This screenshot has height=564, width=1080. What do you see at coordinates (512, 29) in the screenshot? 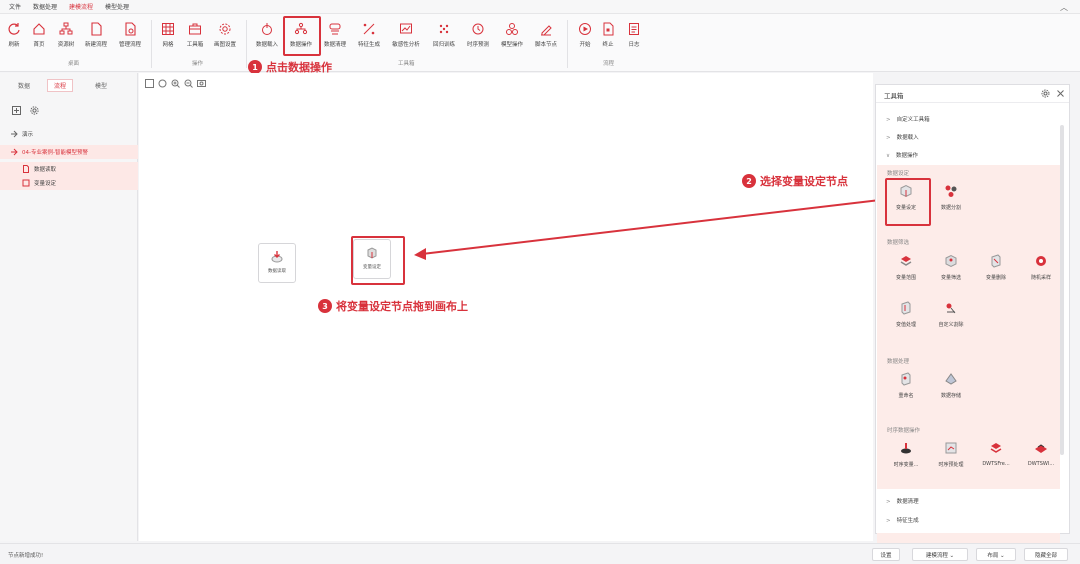
I see `model-icon` at bounding box center [512, 29].